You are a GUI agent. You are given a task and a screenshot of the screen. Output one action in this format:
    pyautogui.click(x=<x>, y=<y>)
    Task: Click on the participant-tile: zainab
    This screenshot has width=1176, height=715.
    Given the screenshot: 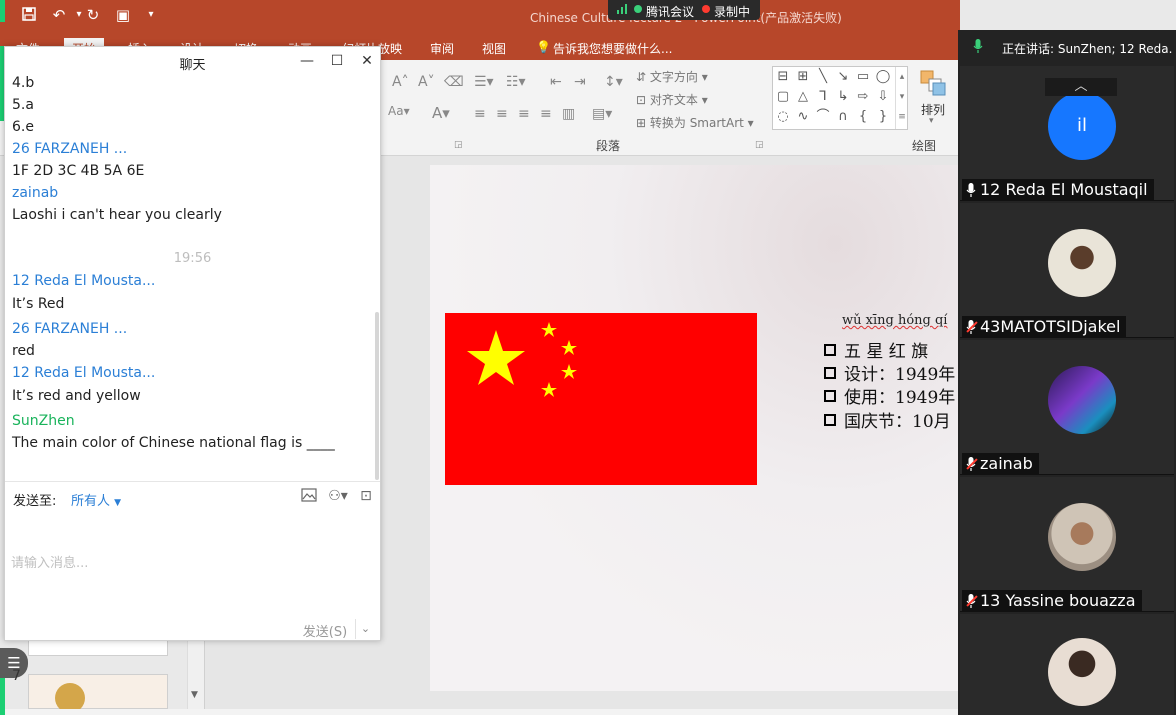 What is the action you would take?
    pyautogui.click(x=1067, y=407)
    